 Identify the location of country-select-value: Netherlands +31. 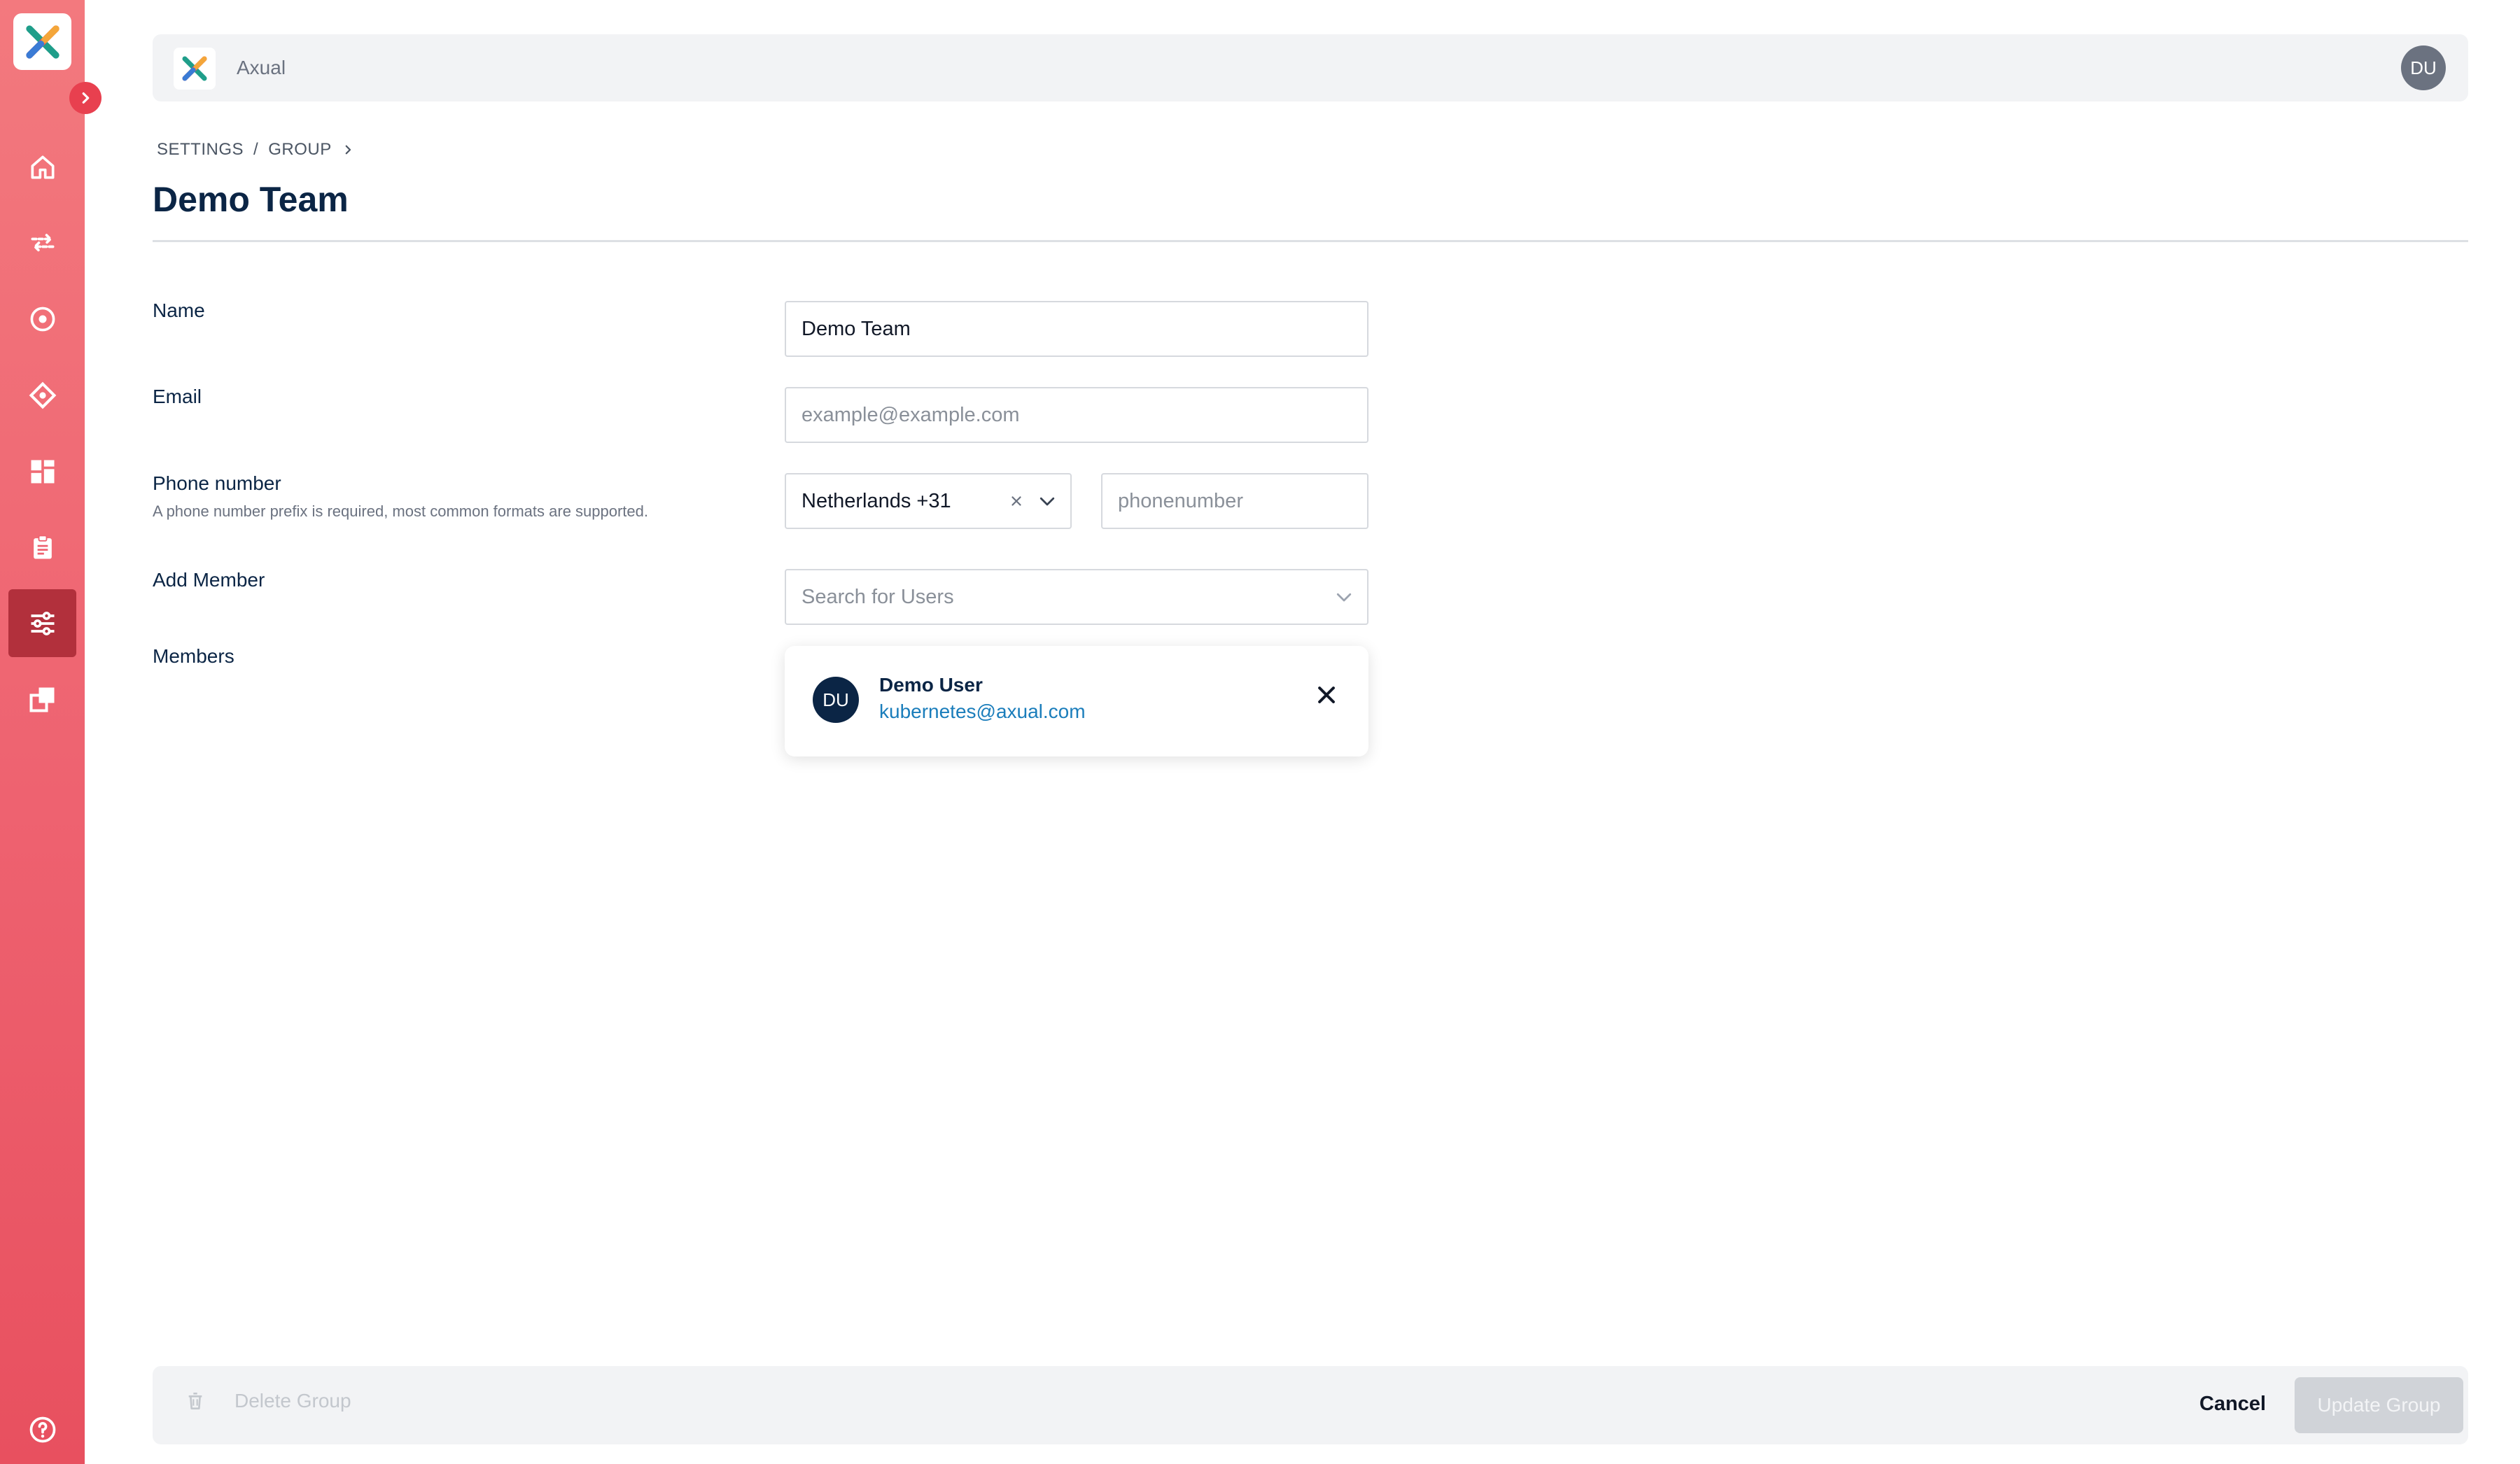
(876, 500).